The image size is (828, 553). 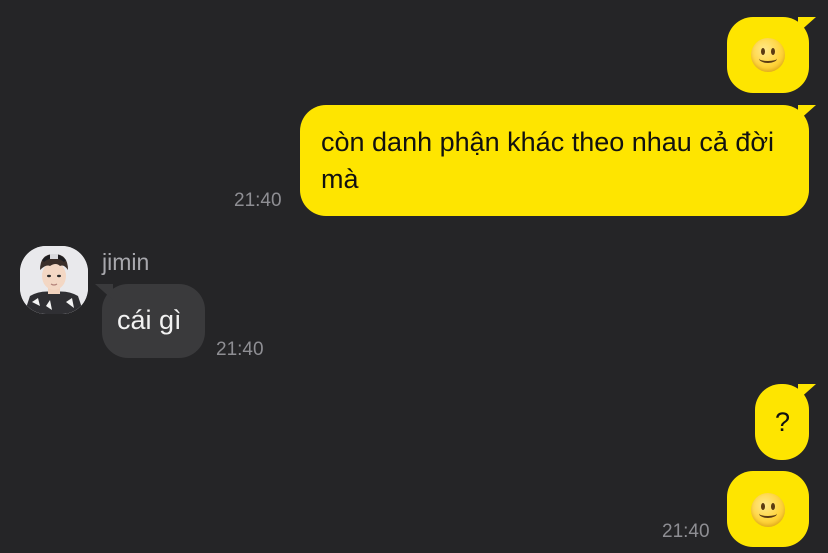 I want to click on avatar, so click(x=54, y=280).